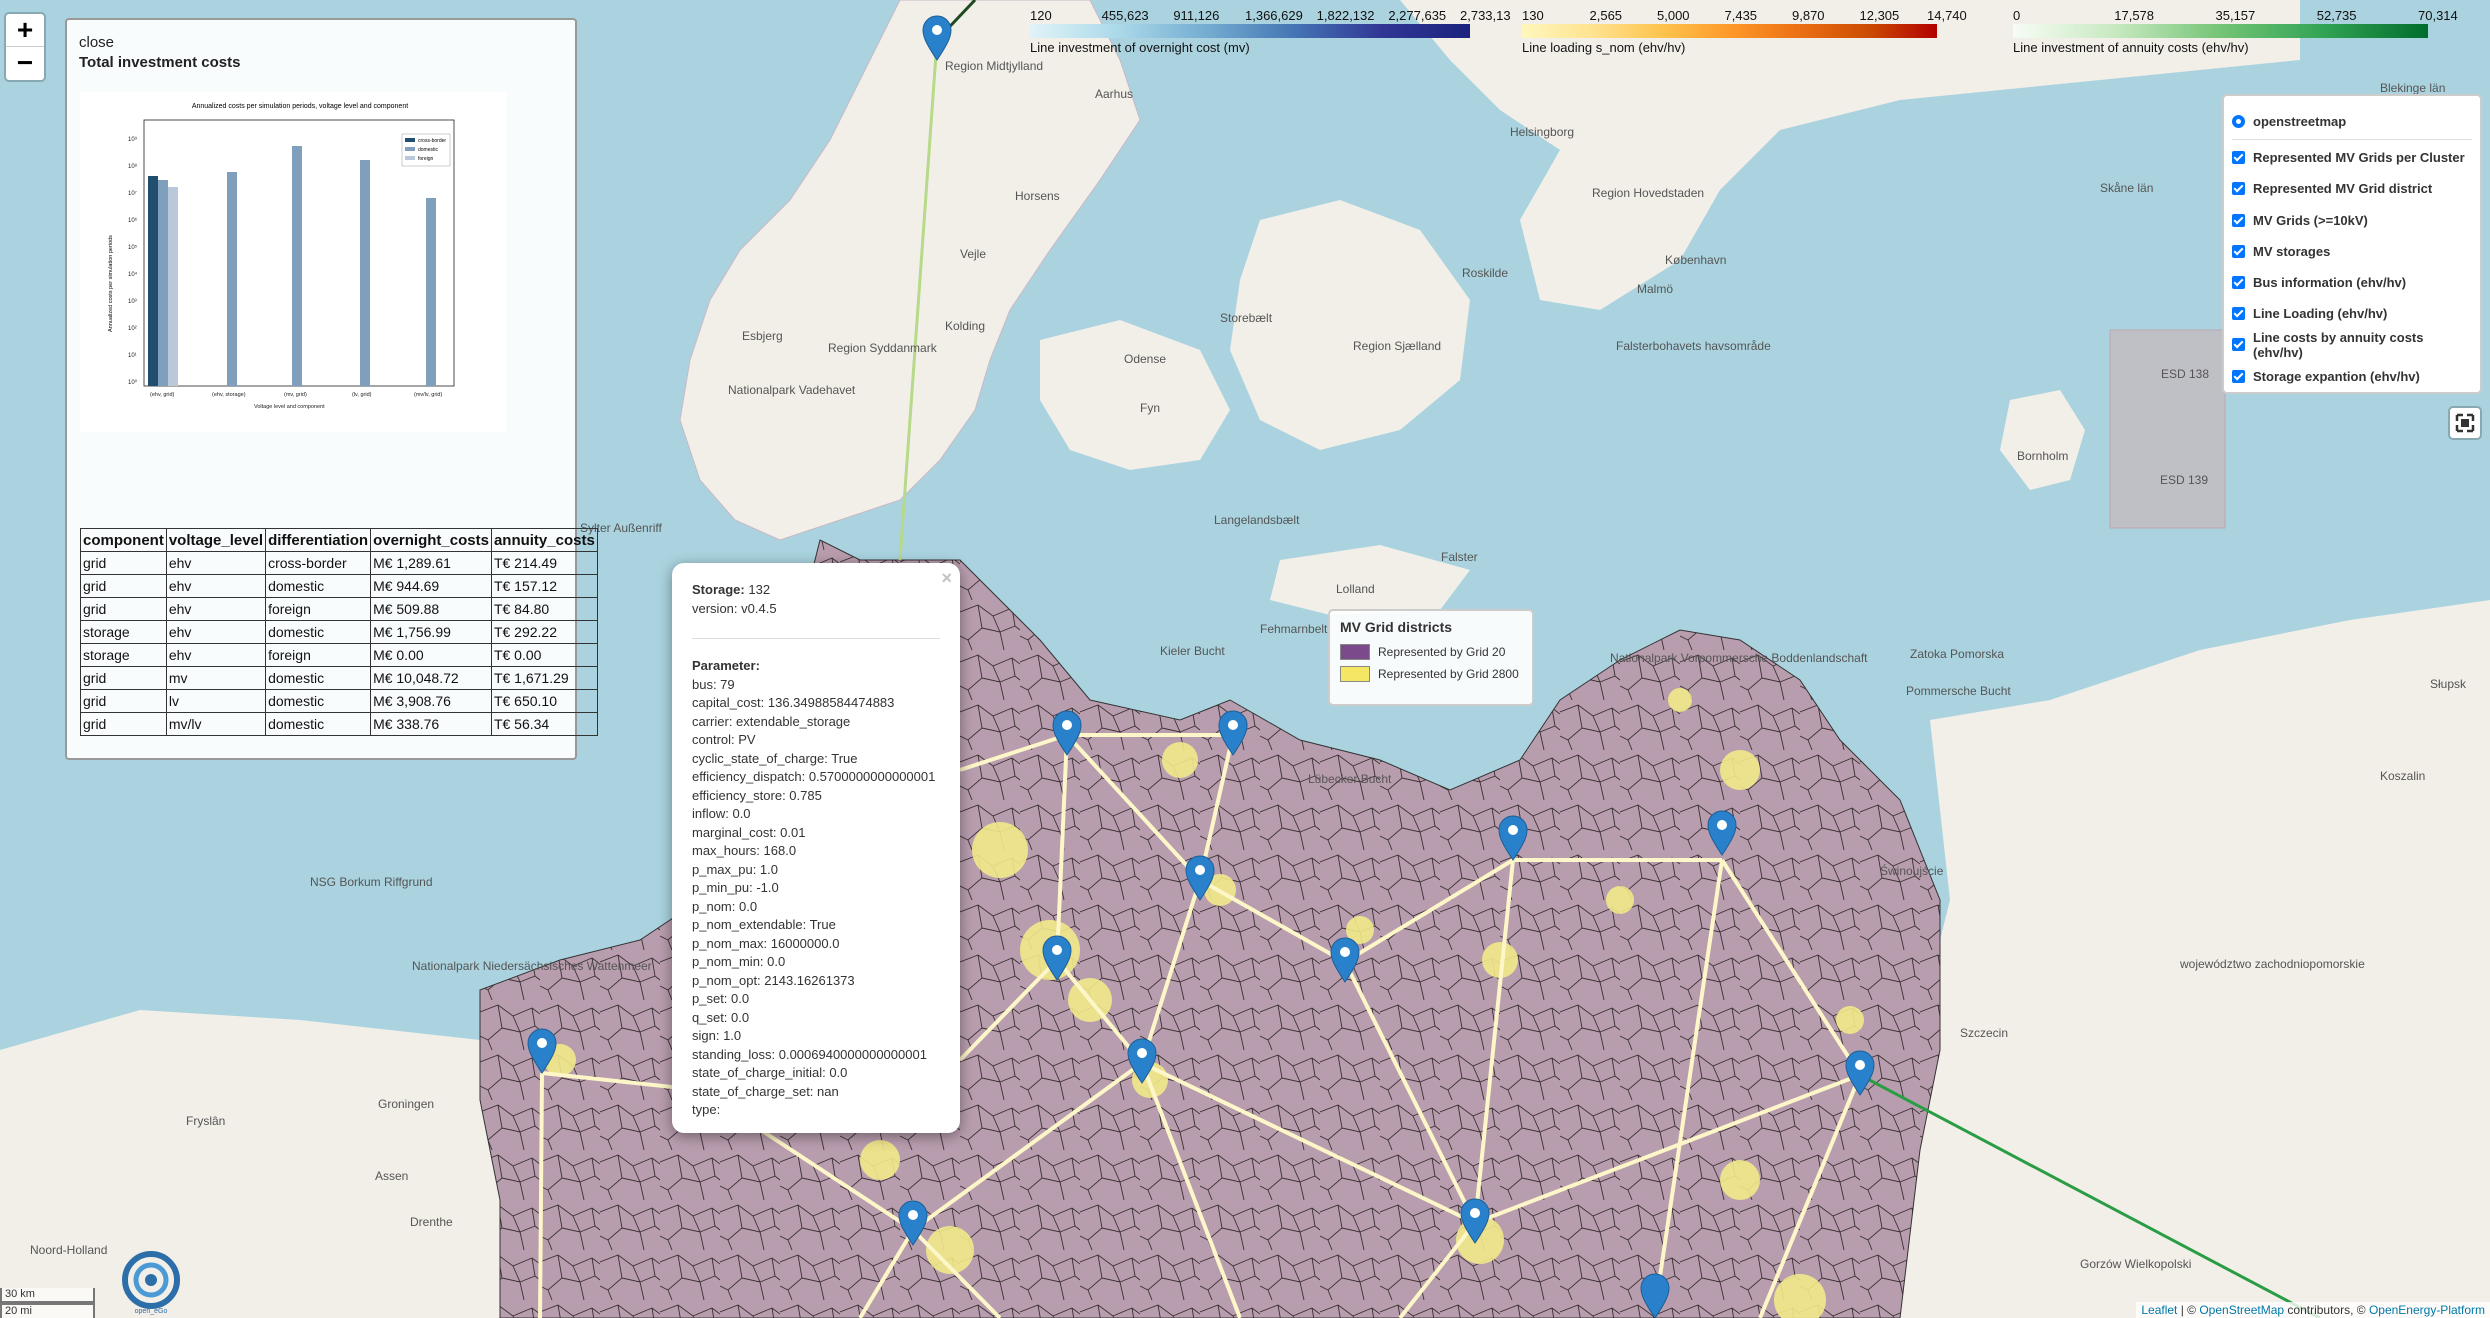  What do you see at coordinates (2352, 376) in the screenshot?
I see `overlay-layer-item: Storage expantion (ehv/hv)` at bounding box center [2352, 376].